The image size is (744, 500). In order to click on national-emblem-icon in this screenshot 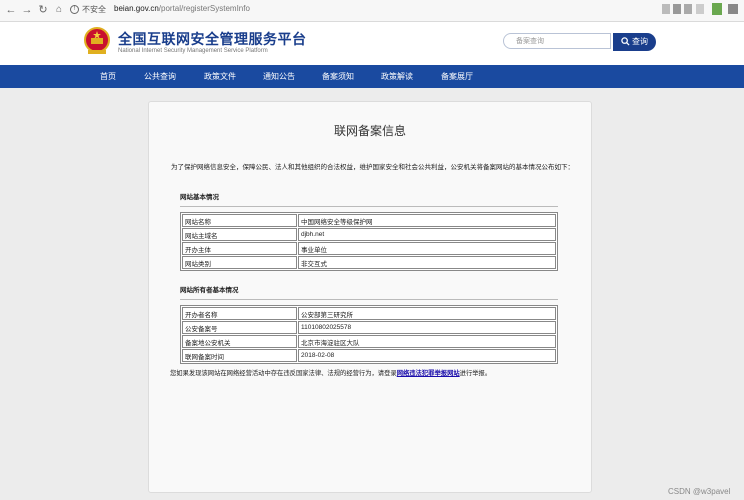, I will do `click(97, 40)`.